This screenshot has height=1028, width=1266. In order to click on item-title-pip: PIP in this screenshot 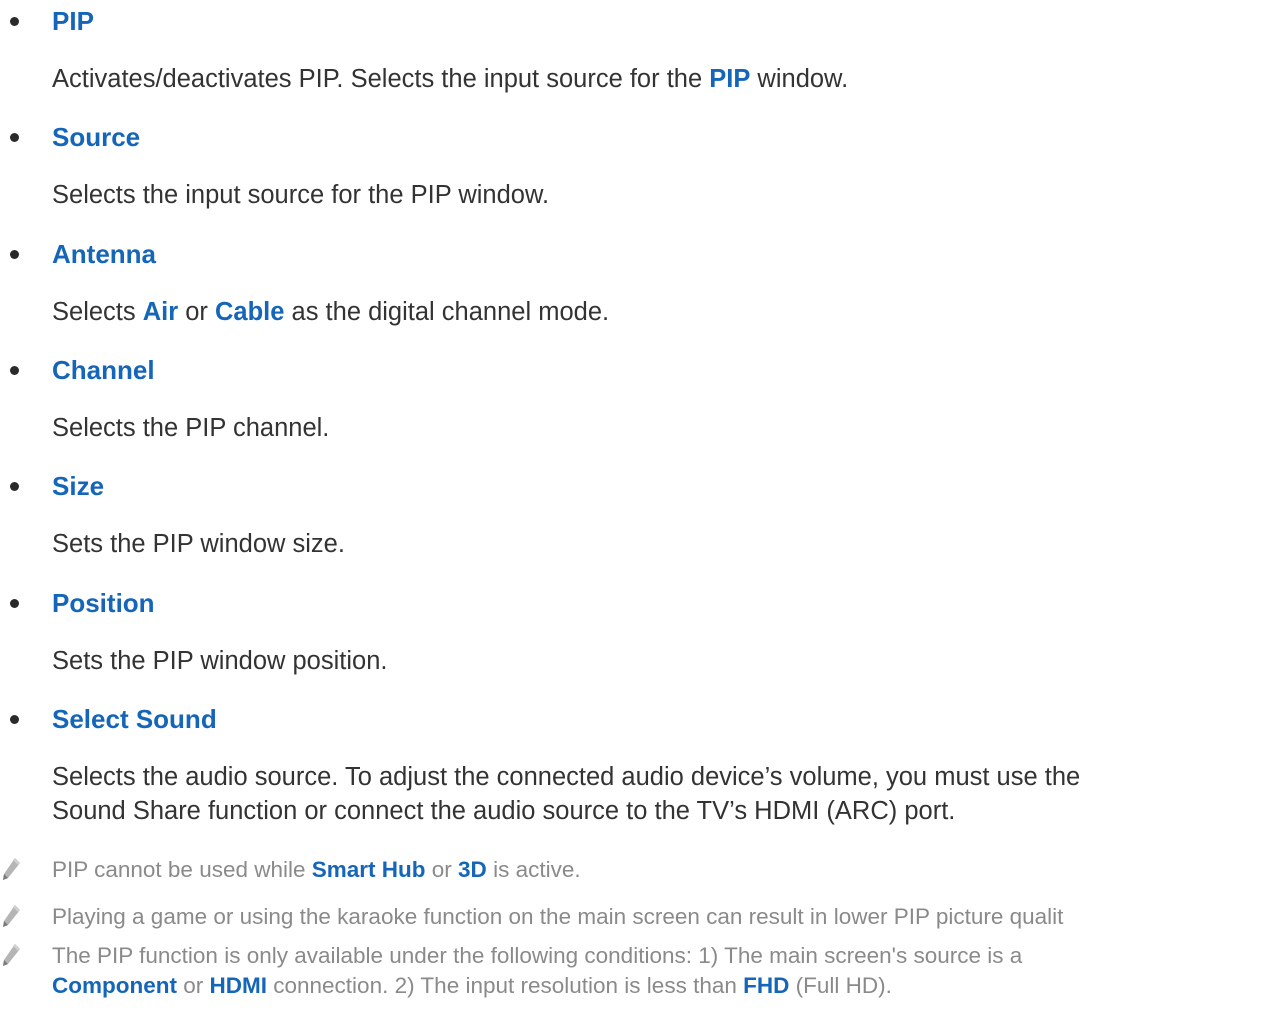, I will do `click(73, 21)`.